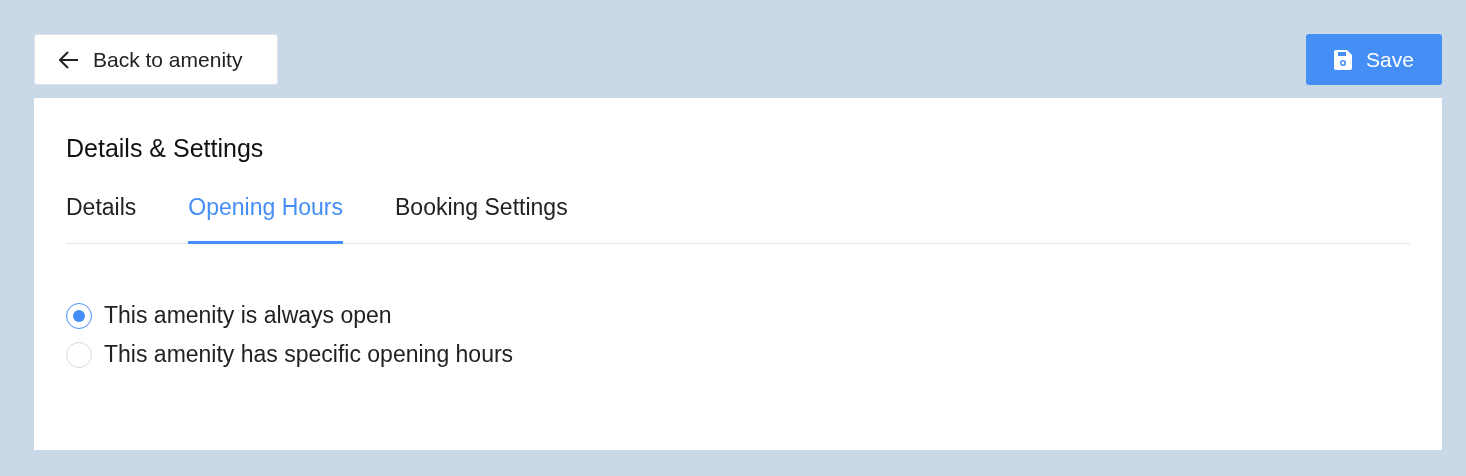 Image resolution: width=1466 pixels, height=476 pixels. I want to click on card-title: Details & Settings, so click(165, 148).